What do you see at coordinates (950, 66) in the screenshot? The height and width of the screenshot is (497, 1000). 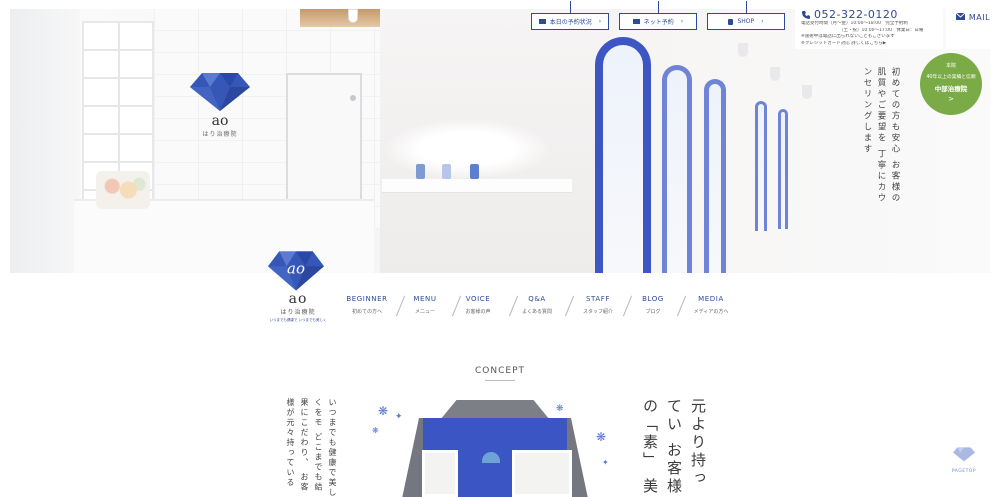 I see `badge-label-top: 本院` at bounding box center [950, 66].